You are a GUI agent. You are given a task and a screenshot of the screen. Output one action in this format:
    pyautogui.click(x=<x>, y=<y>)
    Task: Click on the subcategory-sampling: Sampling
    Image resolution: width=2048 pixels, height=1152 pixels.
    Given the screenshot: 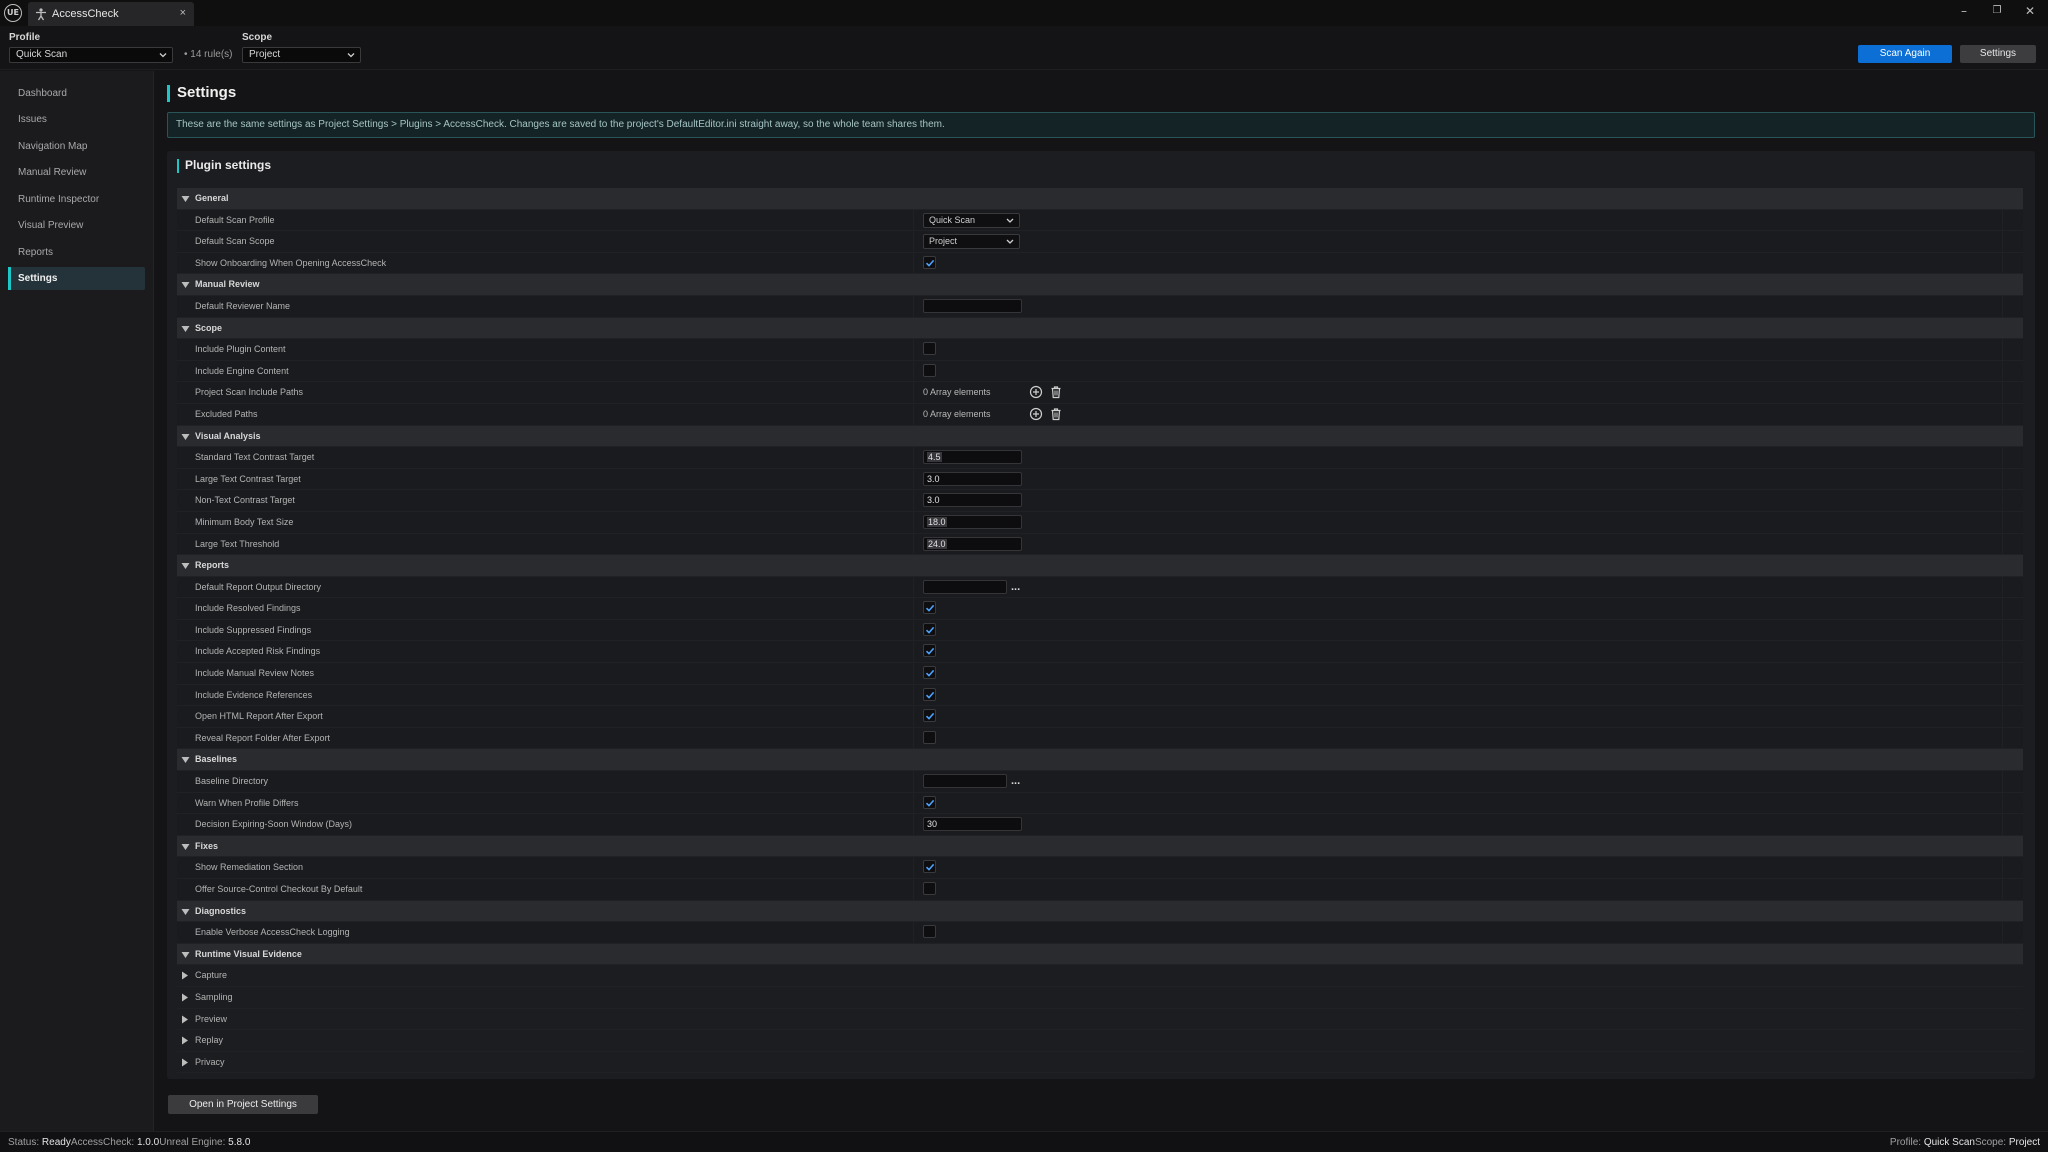 What is the action you would take?
    pyautogui.click(x=1100, y=997)
    